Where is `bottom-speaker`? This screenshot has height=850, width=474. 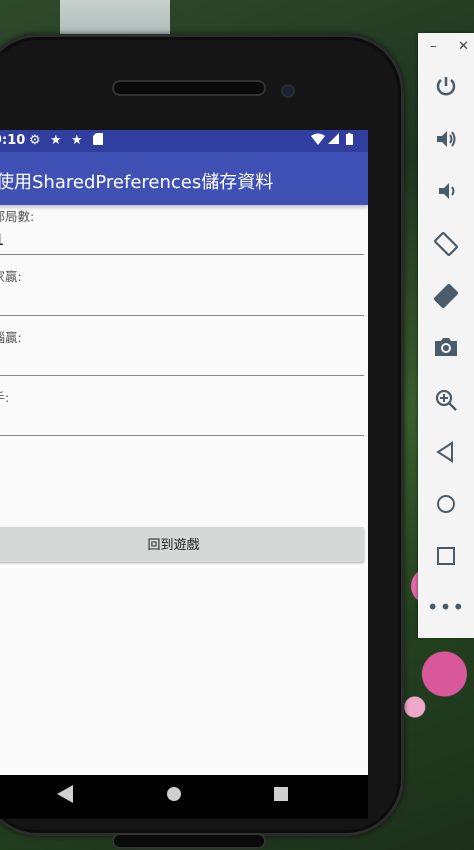 bottom-speaker is located at coordinates (189, 841).